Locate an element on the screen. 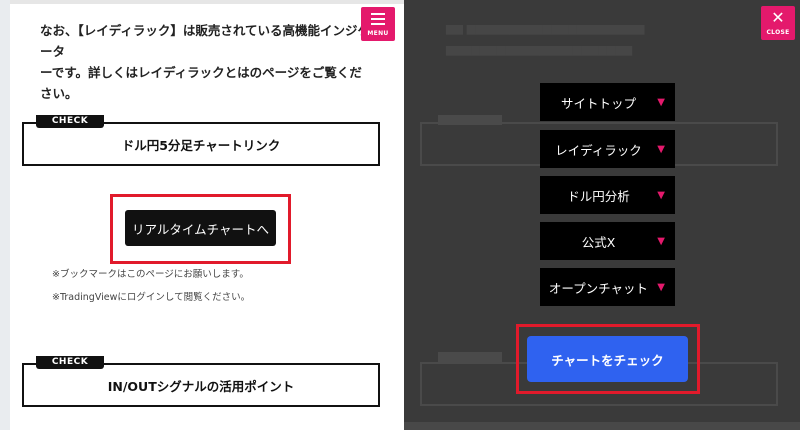 Image resolution: width=800 pixels, height=430 pixels. close-button: ✕ CLOSE is located at coordinates (778, 23).